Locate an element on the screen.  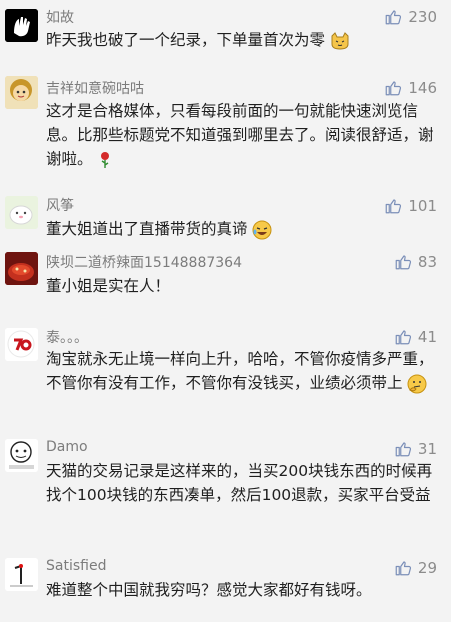
comment-item: 陕坝二道桥辣面15148887364 83 董小姐是实在人！ is located at coordinates (225, 287).